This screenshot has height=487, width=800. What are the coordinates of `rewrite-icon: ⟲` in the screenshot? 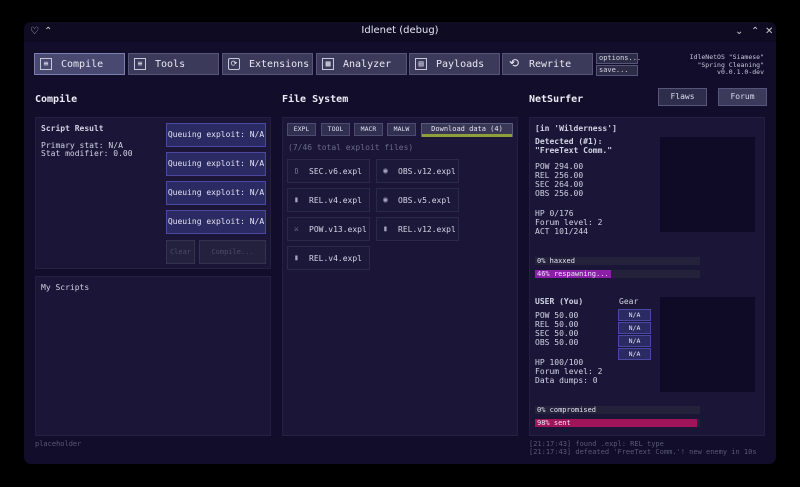 It's located at (514, 63).